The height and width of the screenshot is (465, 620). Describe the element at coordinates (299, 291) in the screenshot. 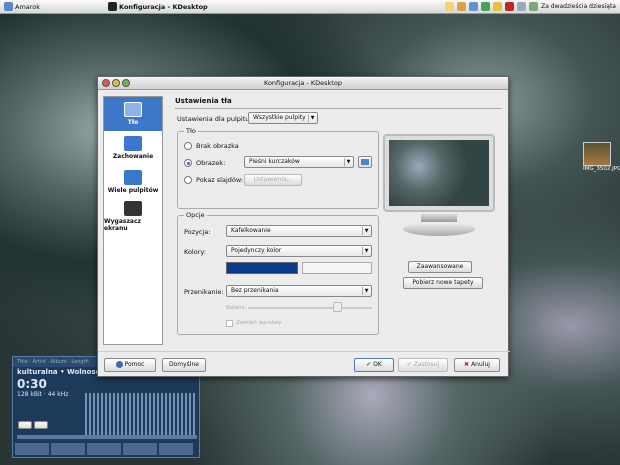

I see `blend-select: Bez przenikania ▼` at that location.